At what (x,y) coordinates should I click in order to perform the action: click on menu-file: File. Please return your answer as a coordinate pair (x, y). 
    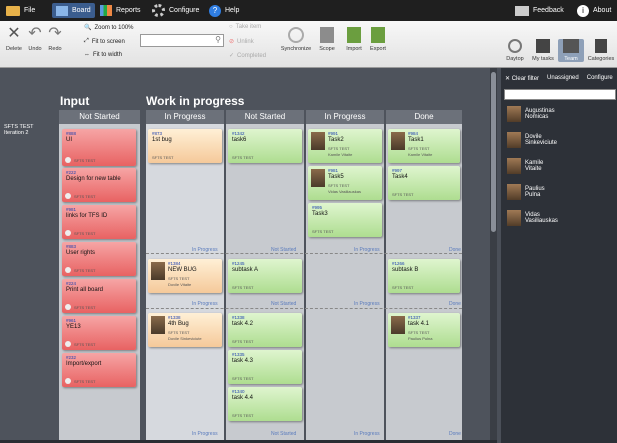
    Looking at the image, I should click on (20, 10).